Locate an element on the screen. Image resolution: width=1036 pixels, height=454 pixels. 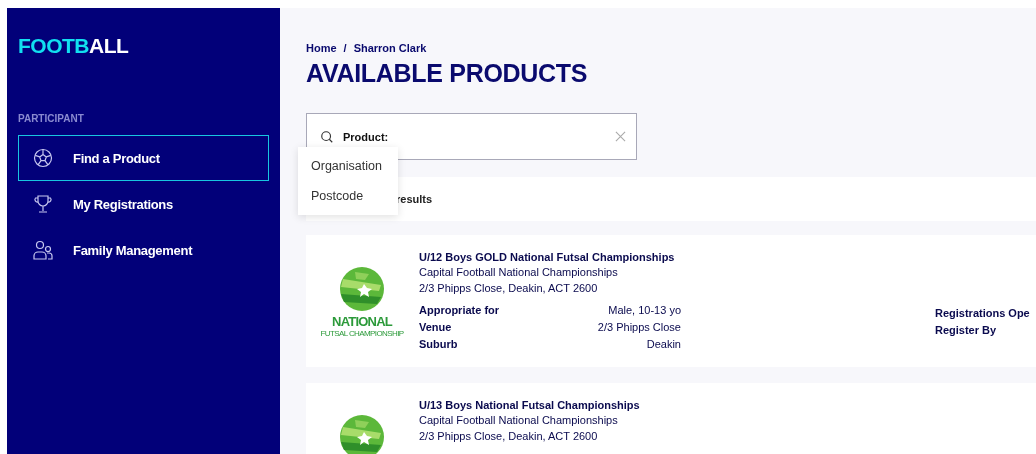
detail-label: Appropriate for is located at coordinates (460, 310).